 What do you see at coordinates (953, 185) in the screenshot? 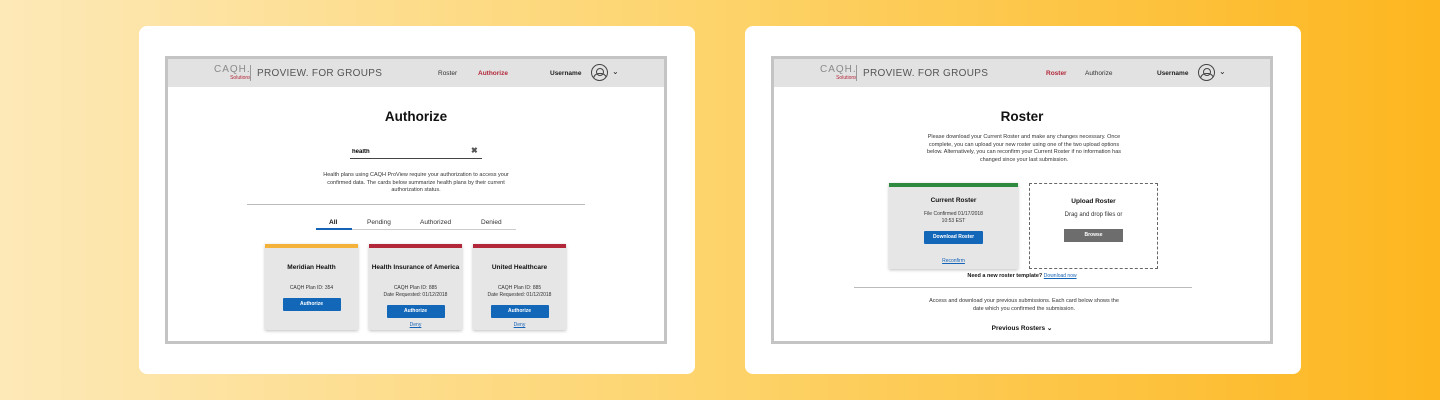
I see `status-bar-confirmed` at bounding box center [953, 185].